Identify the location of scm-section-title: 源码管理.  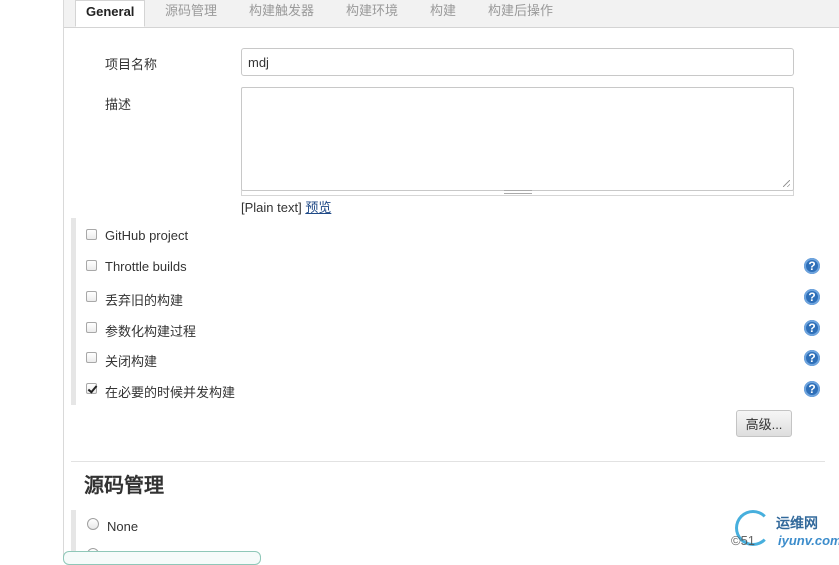
(124, 486).